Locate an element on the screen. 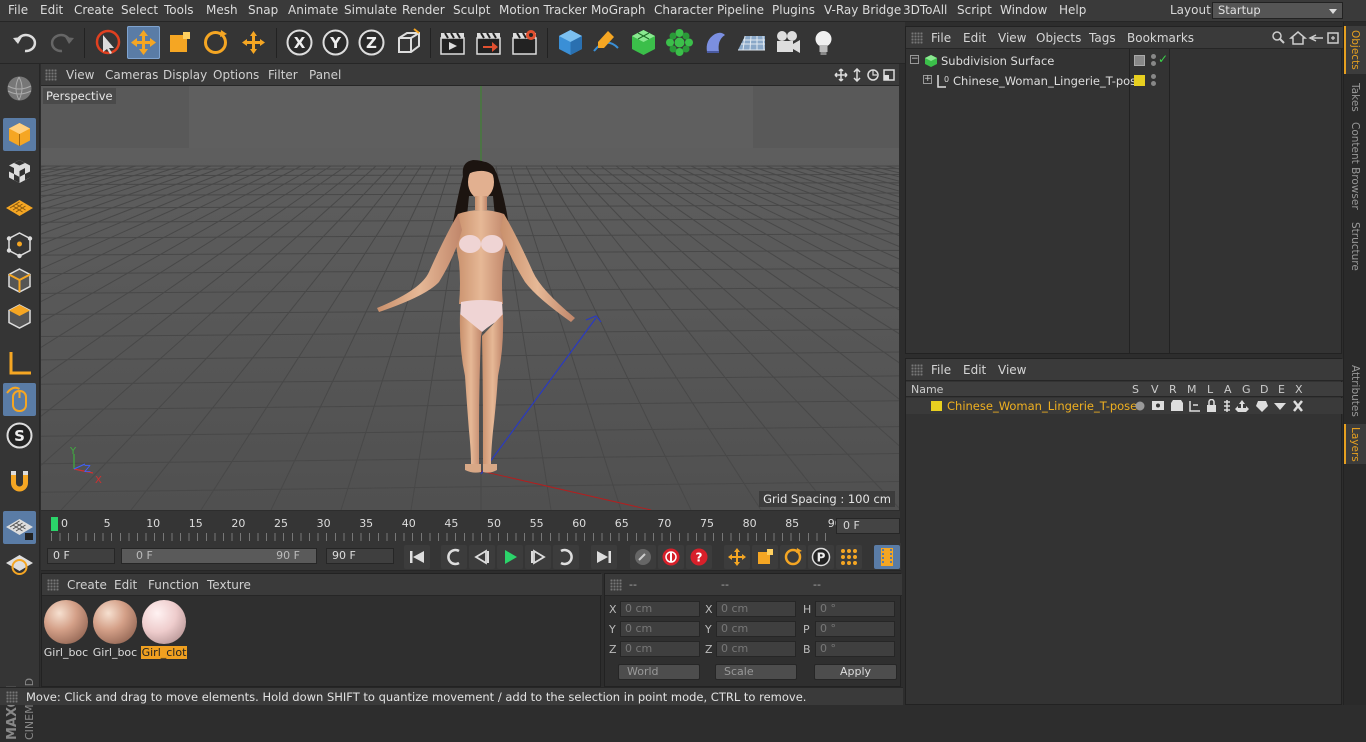 The height and width of the screenshot is (742, 1366). menu-3dtoall: 3DToAll is located at coordinates (925, 10).